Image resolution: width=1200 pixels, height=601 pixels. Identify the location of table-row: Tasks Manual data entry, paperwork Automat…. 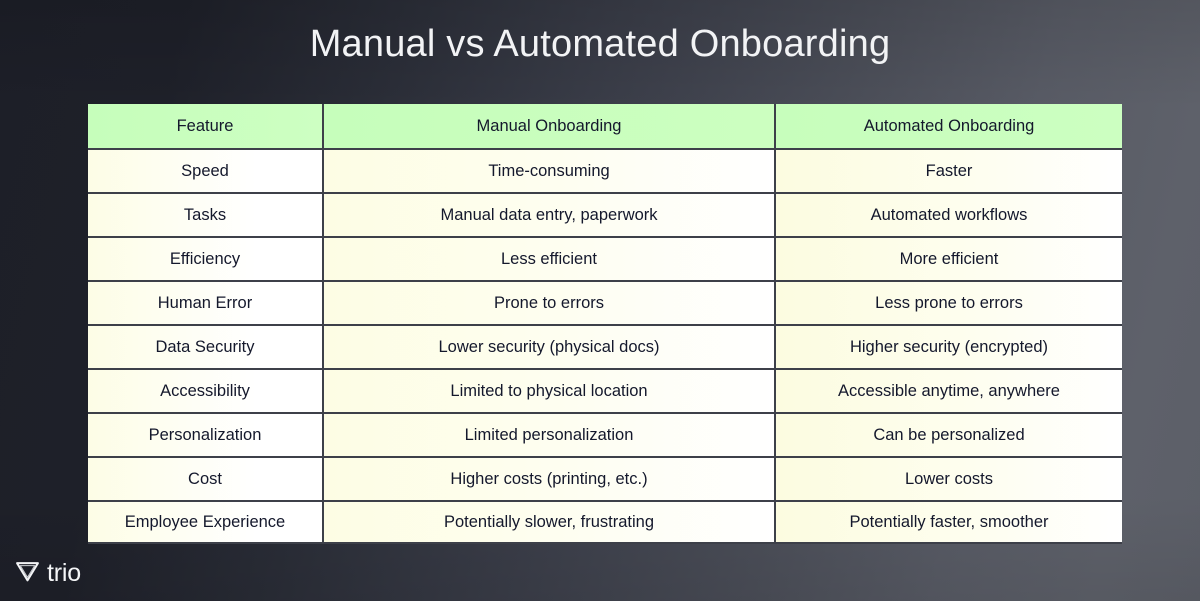
(605, 214).